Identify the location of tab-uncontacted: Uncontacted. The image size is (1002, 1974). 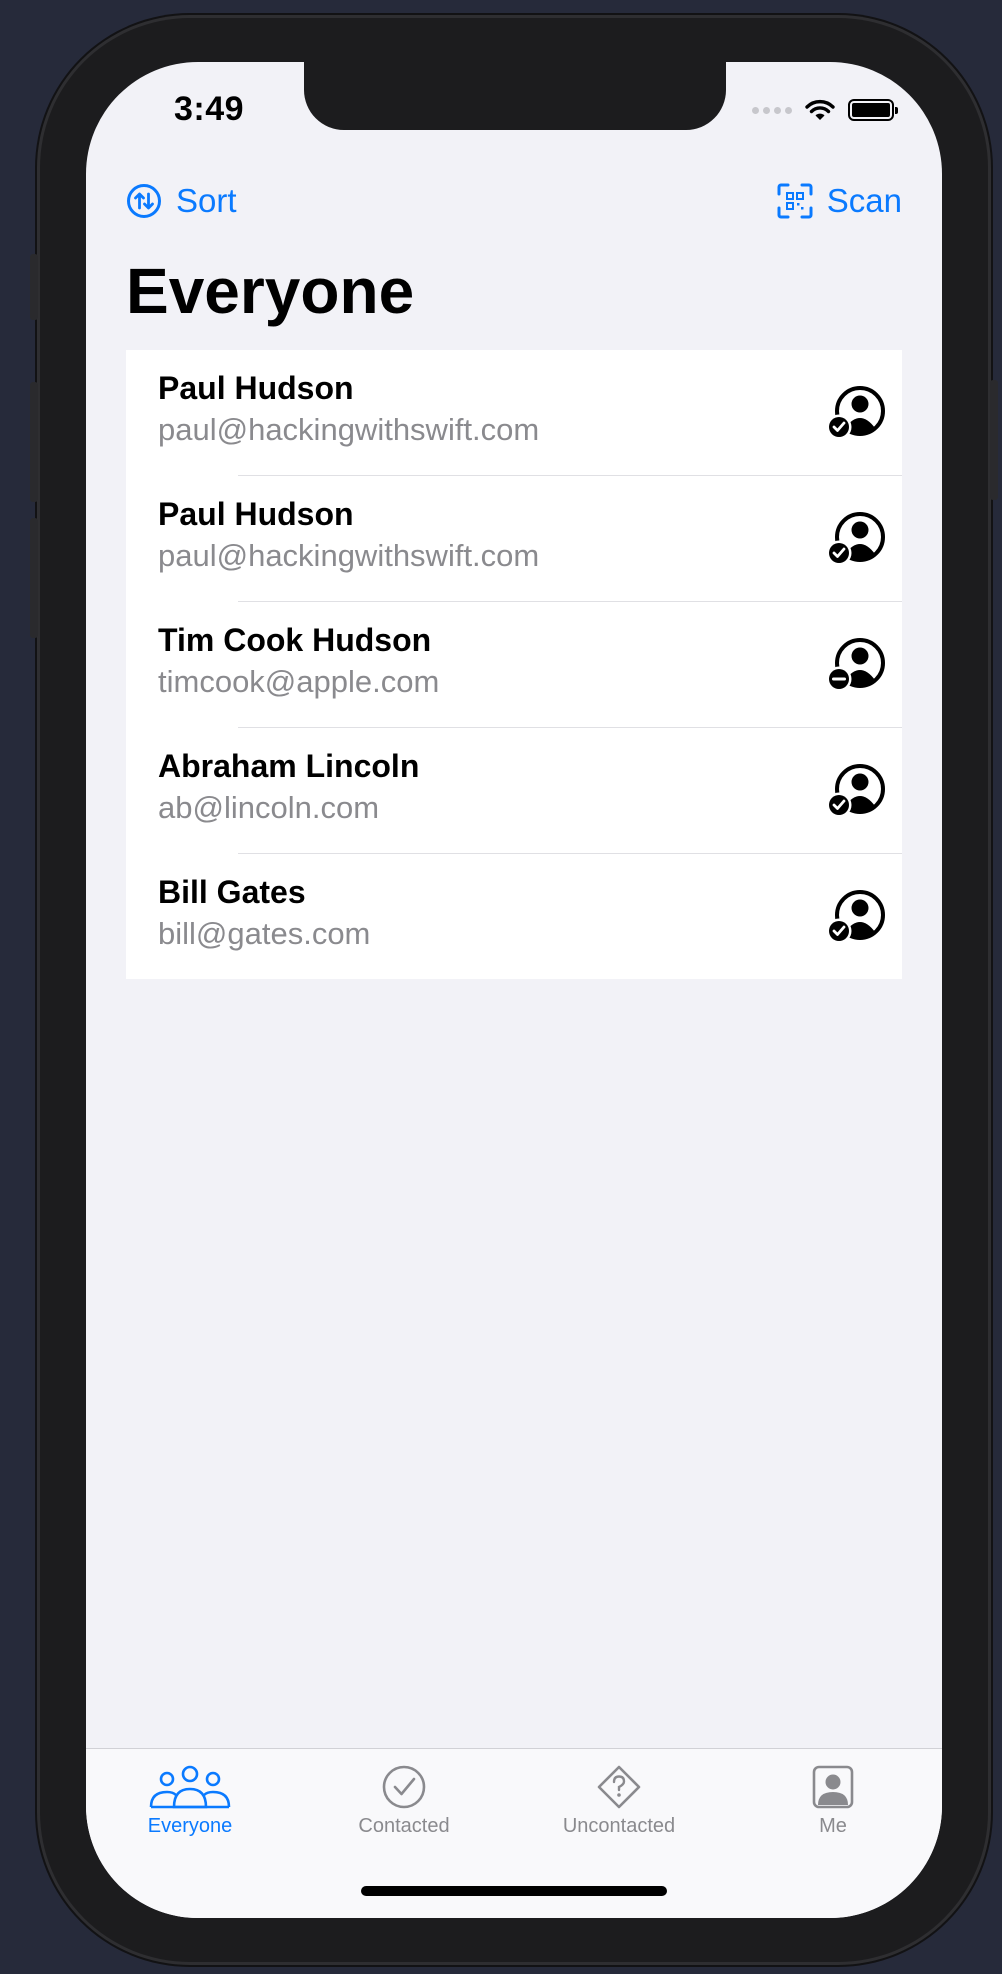
(619, 1801).